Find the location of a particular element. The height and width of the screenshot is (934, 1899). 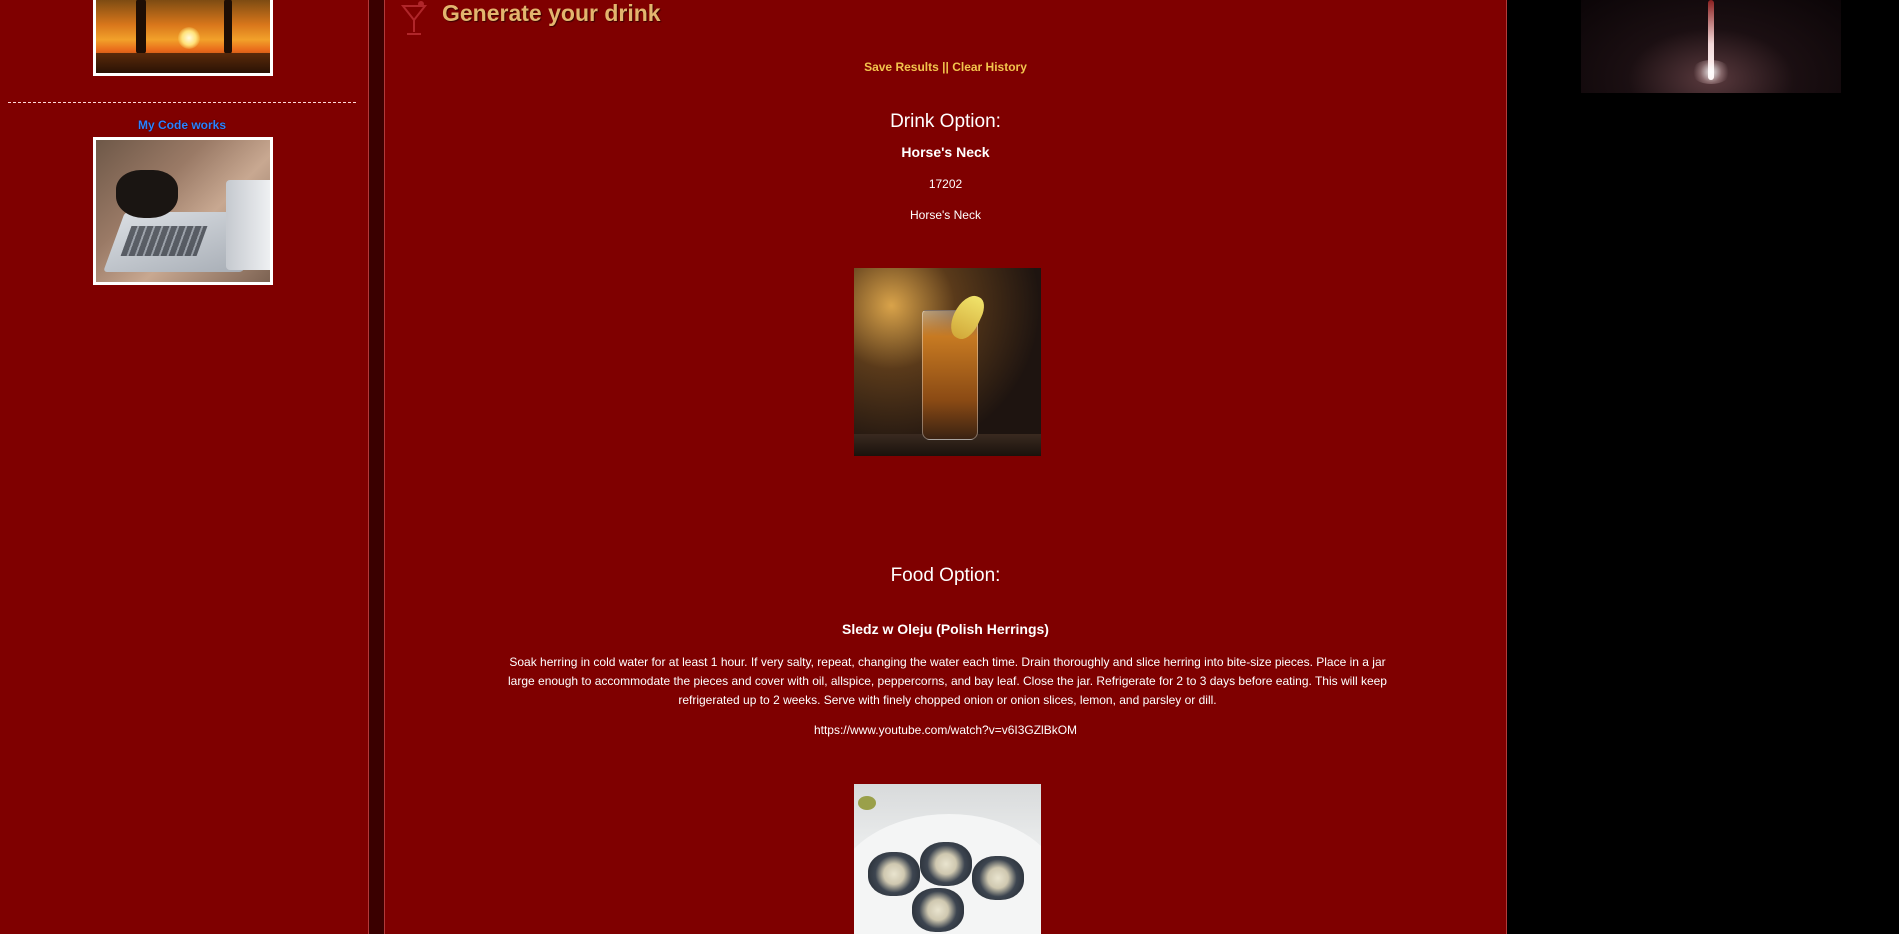

cocktail-glass-icon is located at coordinates (414, 18).